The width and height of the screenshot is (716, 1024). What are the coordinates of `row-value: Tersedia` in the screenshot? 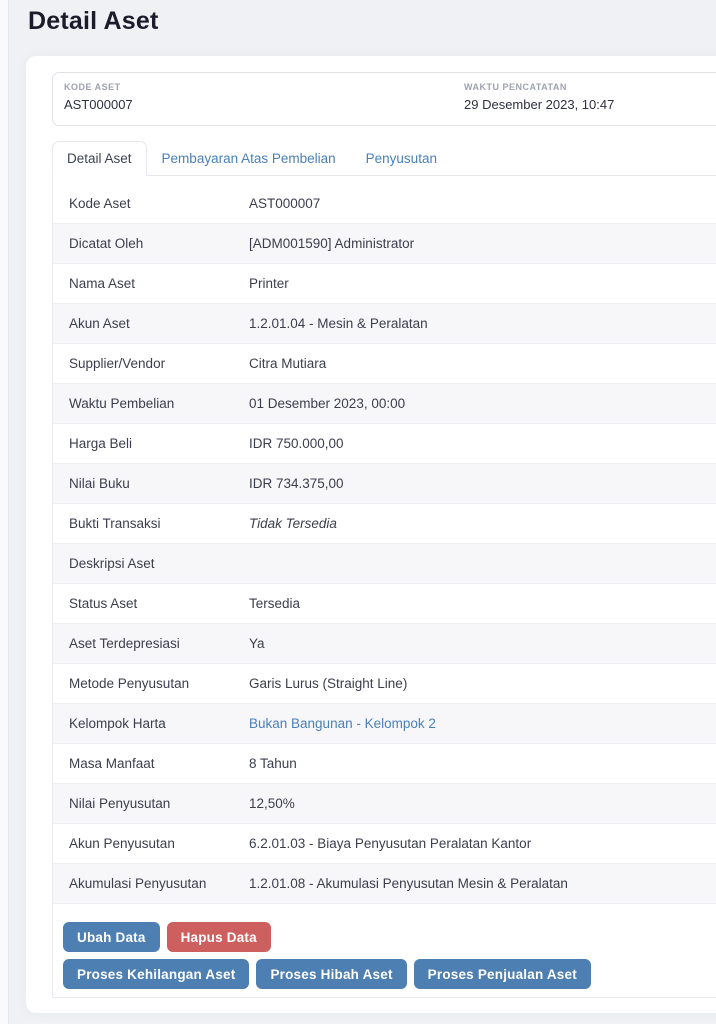 It's located at (275, 603).